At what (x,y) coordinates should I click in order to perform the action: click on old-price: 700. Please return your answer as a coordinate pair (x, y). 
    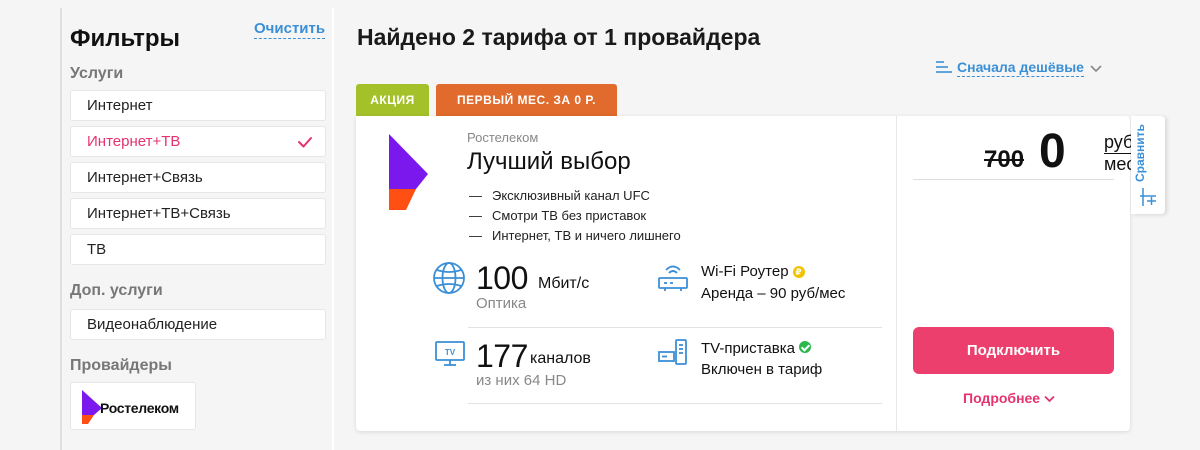
    Looking at the image, I should click on (1004, 159).